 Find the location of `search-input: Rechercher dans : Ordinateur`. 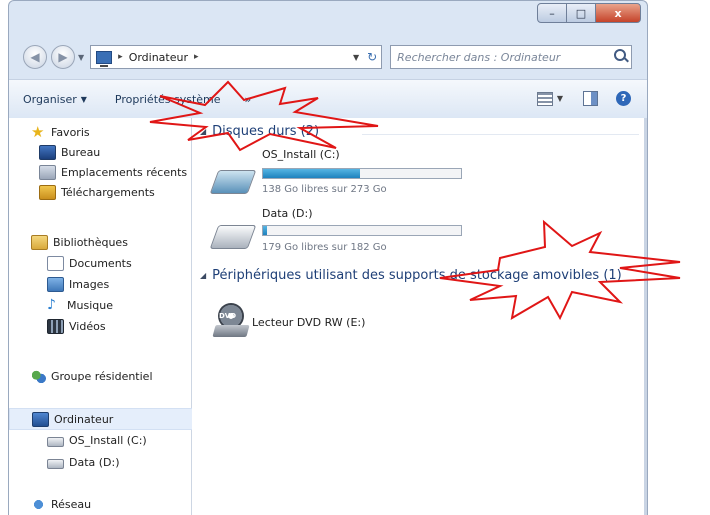

search-input: Rechercher dans : Ordinateur is located at coordinates (511, 57).